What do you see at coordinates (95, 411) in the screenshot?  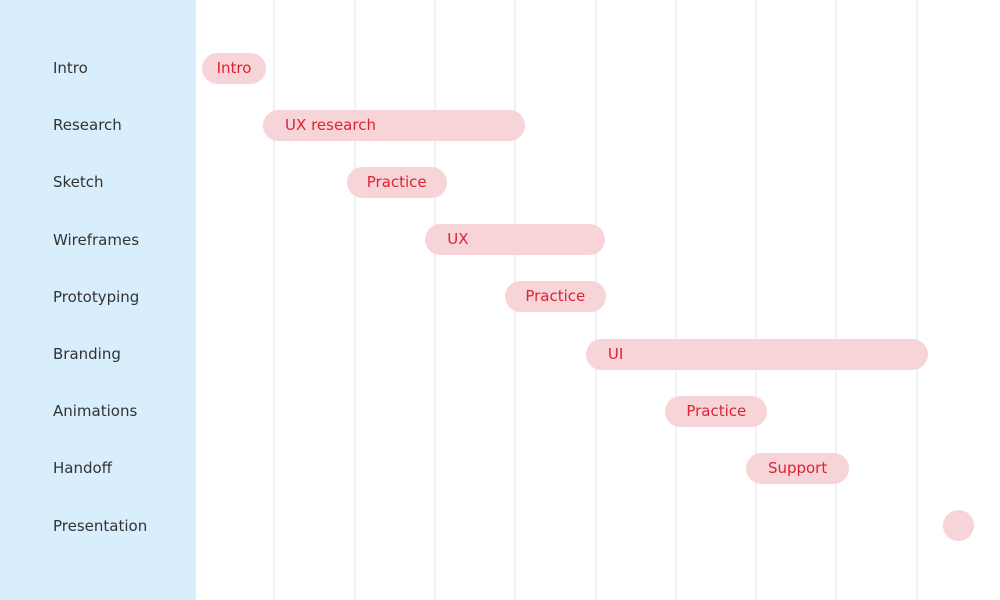 I see `row-label: Animations` at bounding box center [95, 411].